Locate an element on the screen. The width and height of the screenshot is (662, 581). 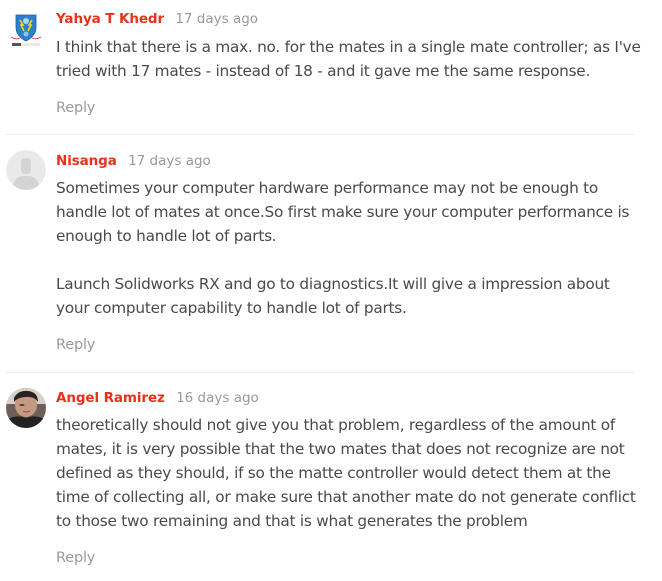
comment-author: Yahya T Khedr is located at coordinates (110, 19).